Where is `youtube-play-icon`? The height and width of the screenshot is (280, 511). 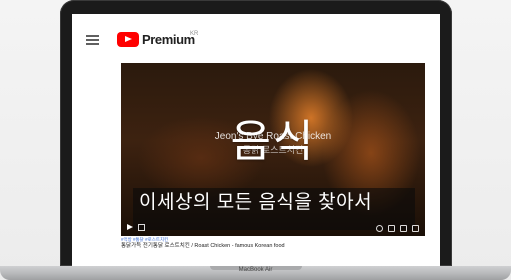 youtube-play-icon is located at coordinates (128, 39).